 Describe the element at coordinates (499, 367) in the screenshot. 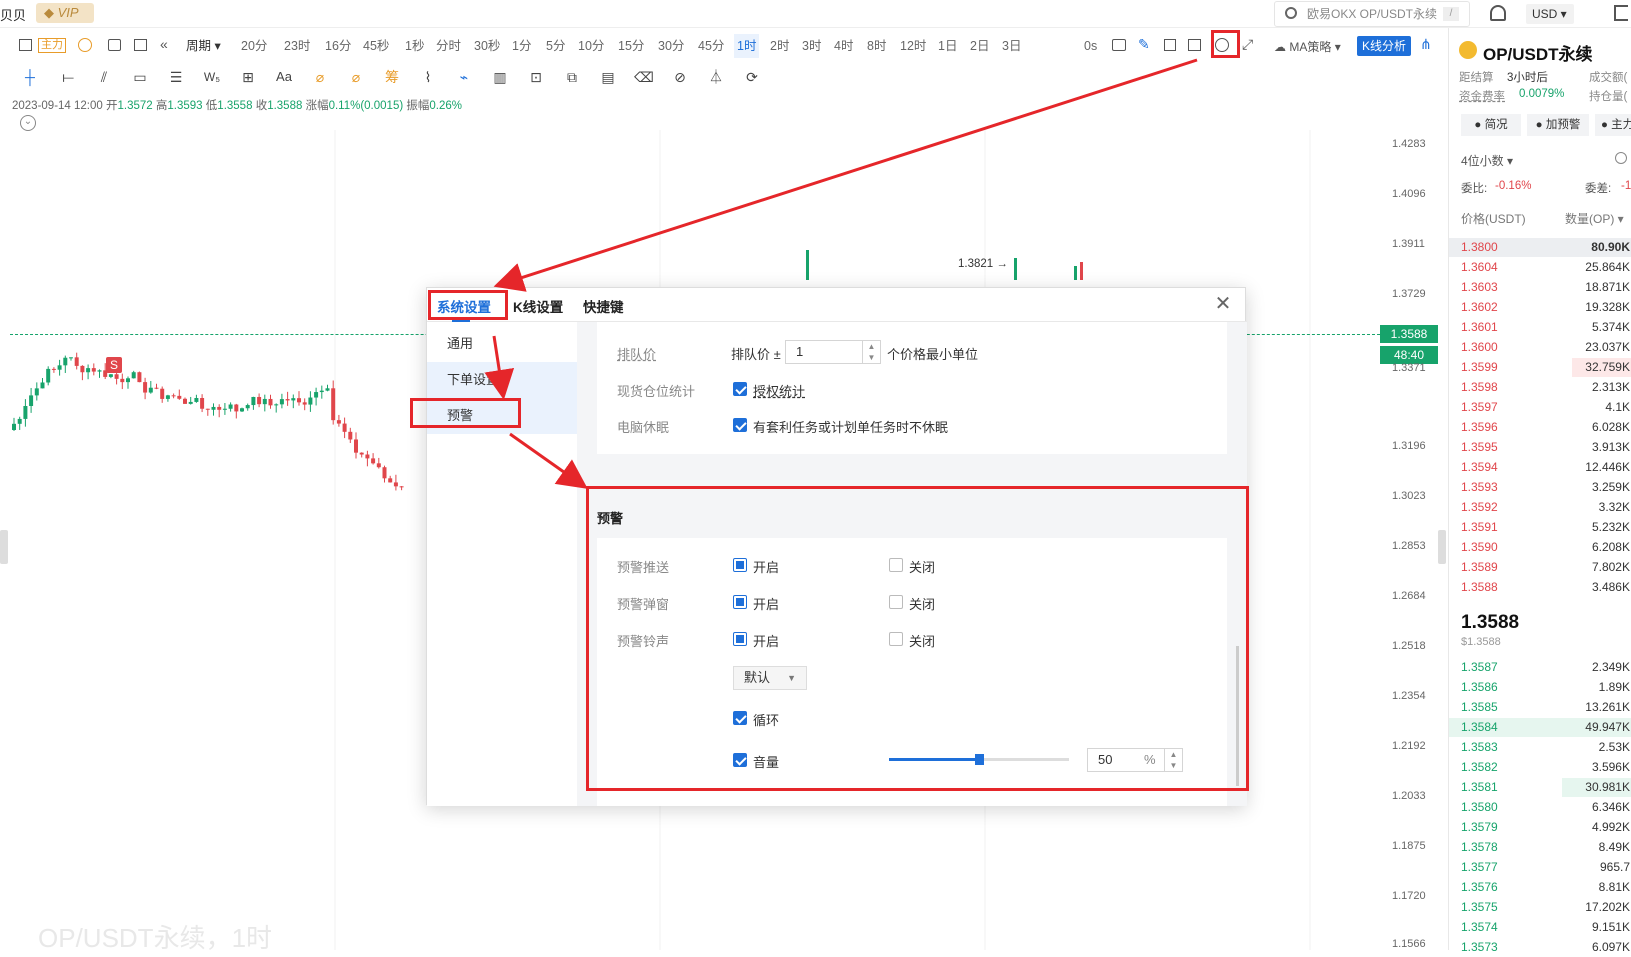

I see `arrow-tab-to-nav` at that location.